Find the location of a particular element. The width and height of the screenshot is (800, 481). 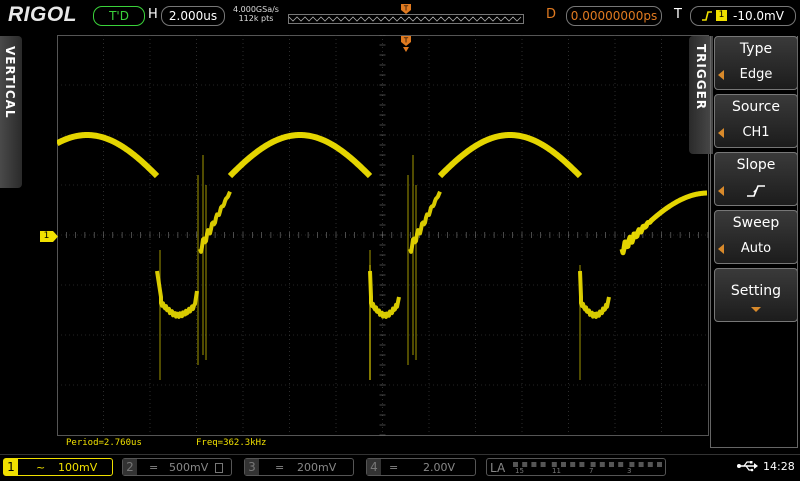

trigger-type-button: Type Edge is located at coordinates (756, 63).